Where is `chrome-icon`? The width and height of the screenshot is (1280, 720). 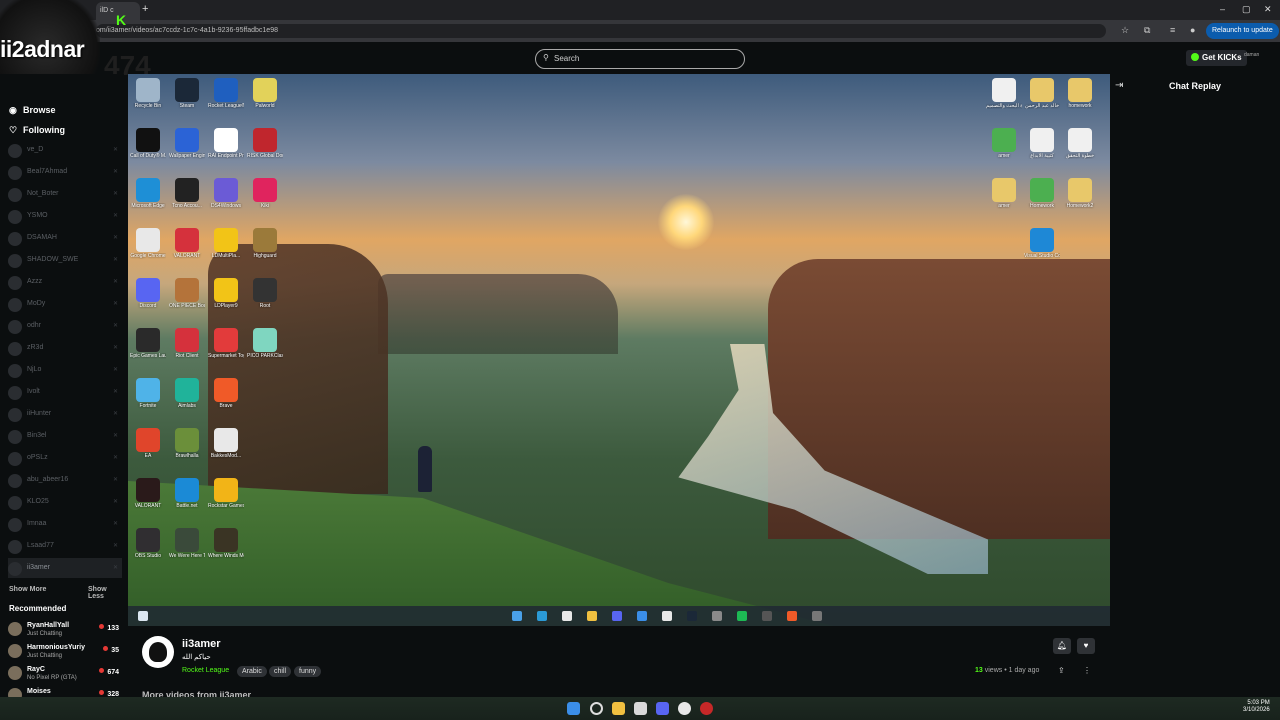
chrome-icon is located at coordinates (684, 708).